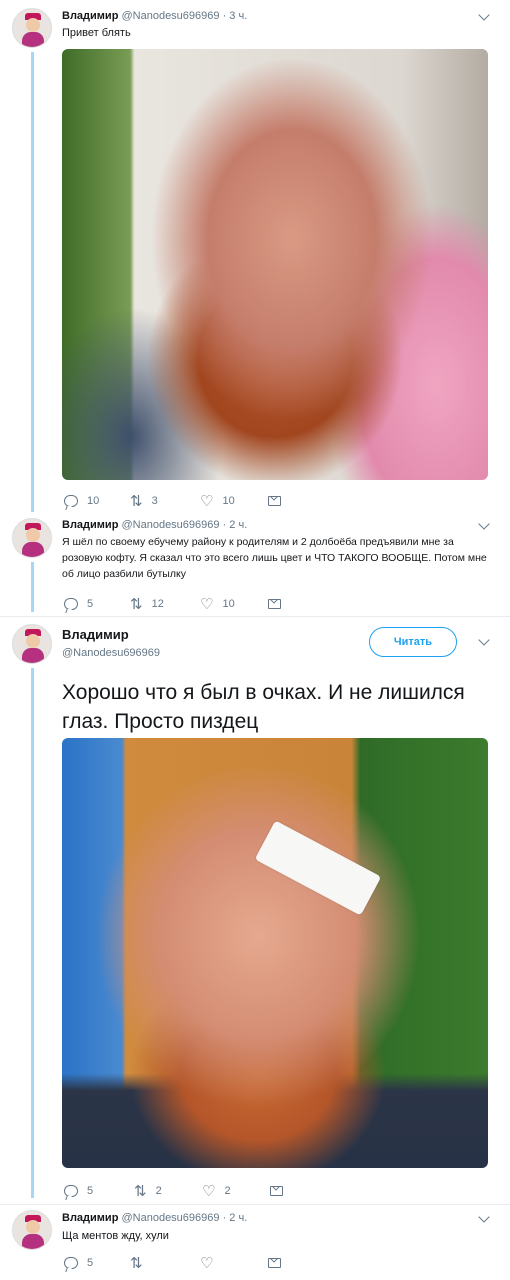 Image resolution: width=510 pixels, height=1280 pixels. I want to click on reply-count: 10, so click(93, 501).